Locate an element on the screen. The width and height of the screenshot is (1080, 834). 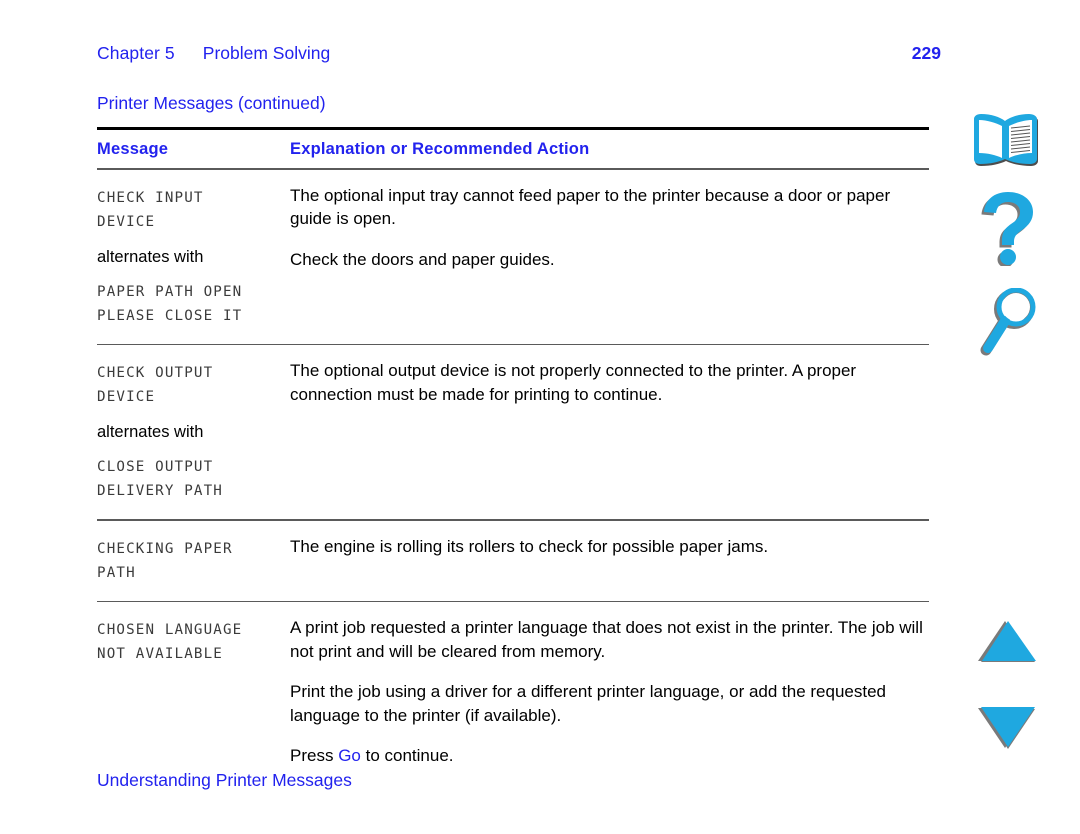
chapter-label: Chapter 5 is located at coordinates (136, 53).